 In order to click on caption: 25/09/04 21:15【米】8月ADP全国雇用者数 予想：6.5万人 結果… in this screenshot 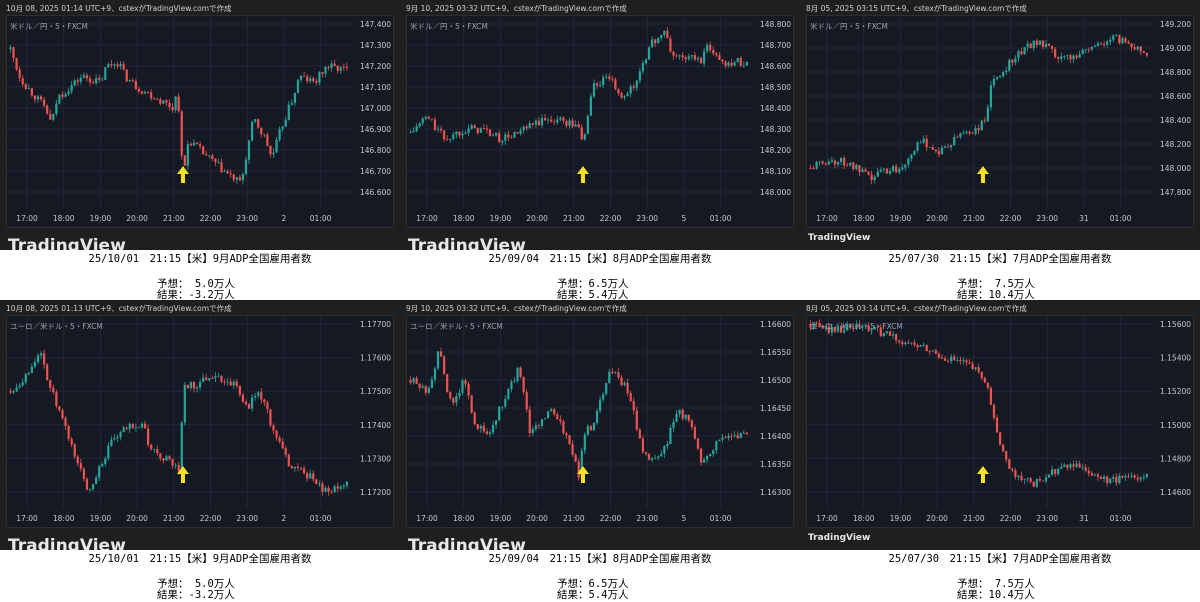, I will do `click(600, 275)`.